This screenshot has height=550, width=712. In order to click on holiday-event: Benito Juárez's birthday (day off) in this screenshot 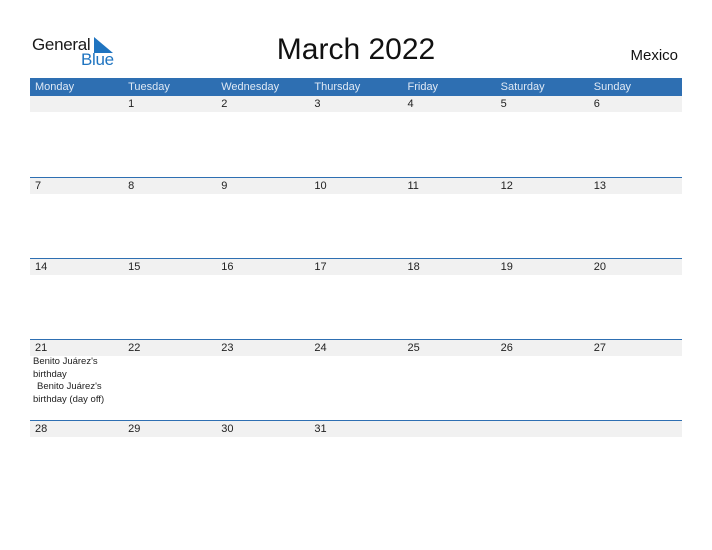, I will do `click(69, 393)`.